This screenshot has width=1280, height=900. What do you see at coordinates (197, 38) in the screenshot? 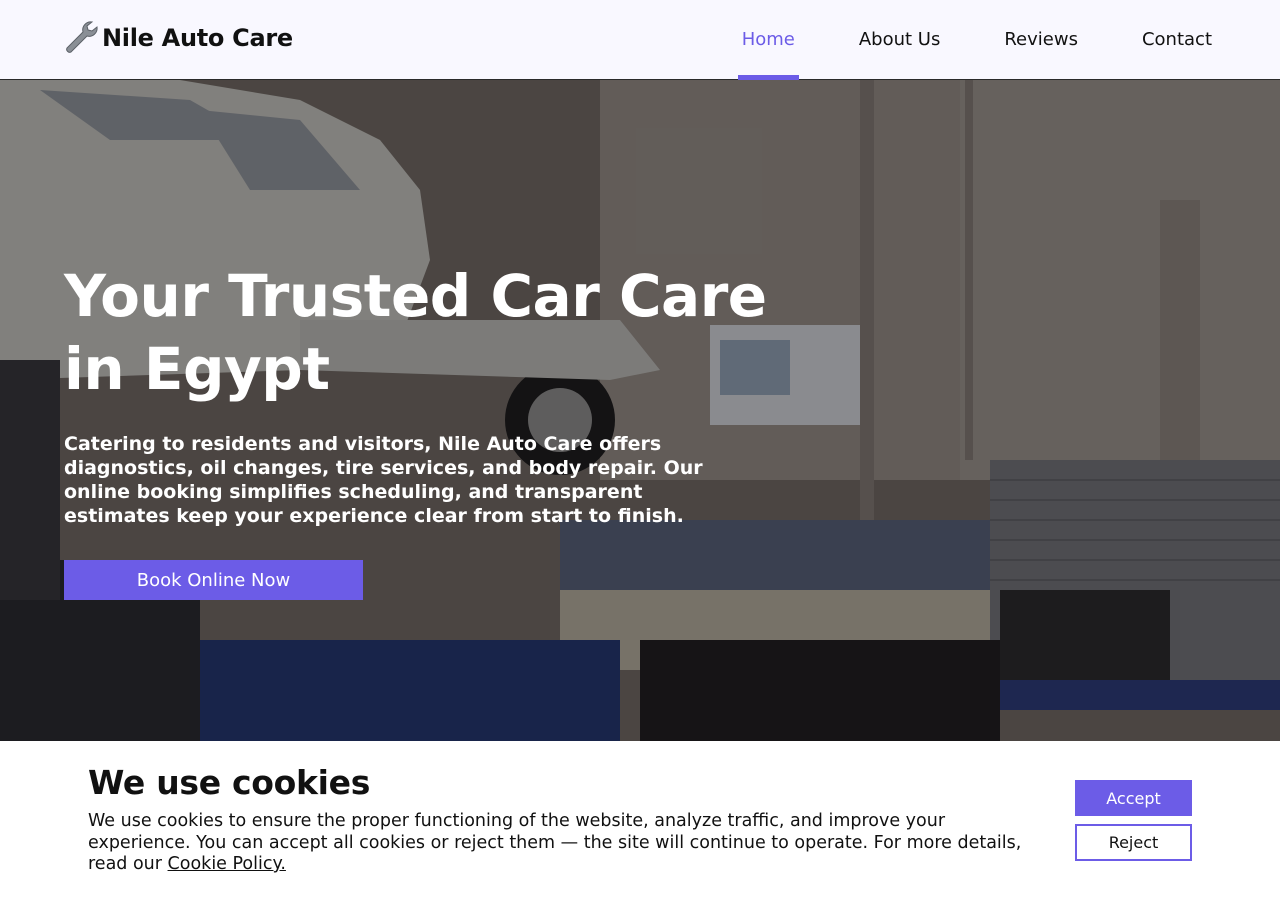
I see `logo-text: Nile Auto Care` at bounding box center [197, 38].